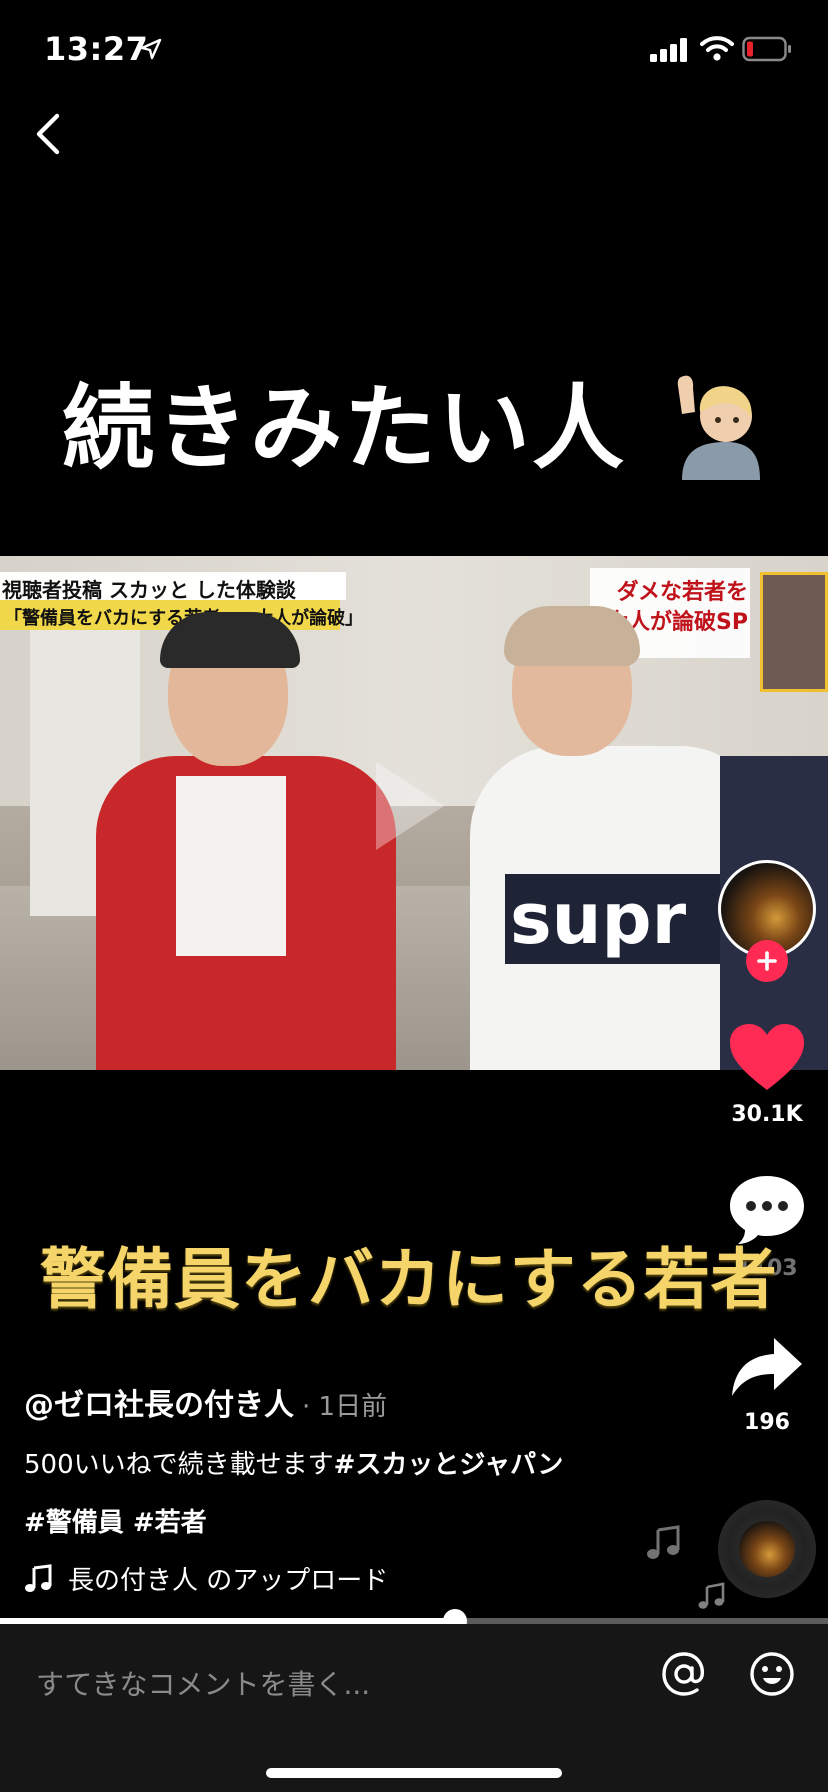 This screenshot has width=828, height=1792. Describe the element at coordinates (344, 428) in the screenshot. I see `video-title-caption: 続きみたい人` at that location.